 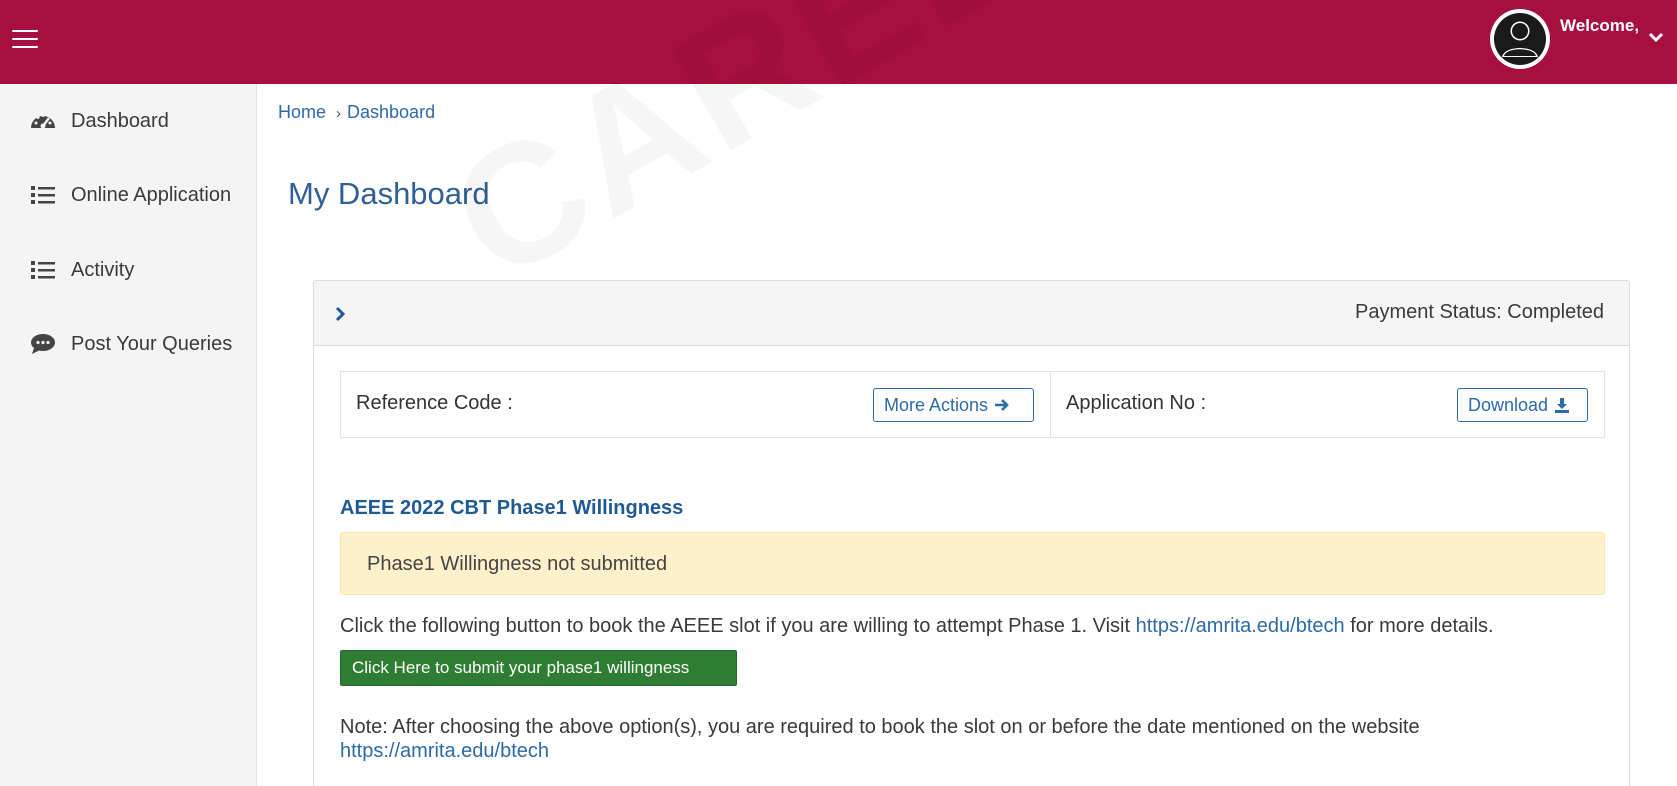 I want to click on sidebar-item-label: Post Your Queries, so click(x=152, y=343).